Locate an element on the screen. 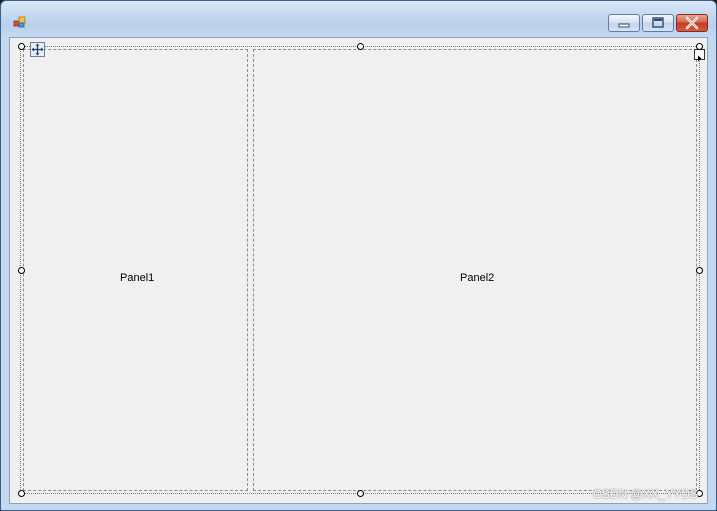 The height and width of the screenshot is (511, 717). resize-handle-bottom is located at coordinates (360, 493).